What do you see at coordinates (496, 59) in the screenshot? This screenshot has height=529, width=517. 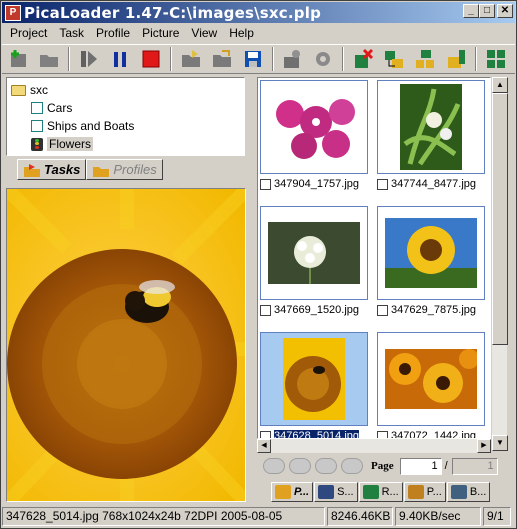 I see `view-grid-button` at bounding box center [496, 59].